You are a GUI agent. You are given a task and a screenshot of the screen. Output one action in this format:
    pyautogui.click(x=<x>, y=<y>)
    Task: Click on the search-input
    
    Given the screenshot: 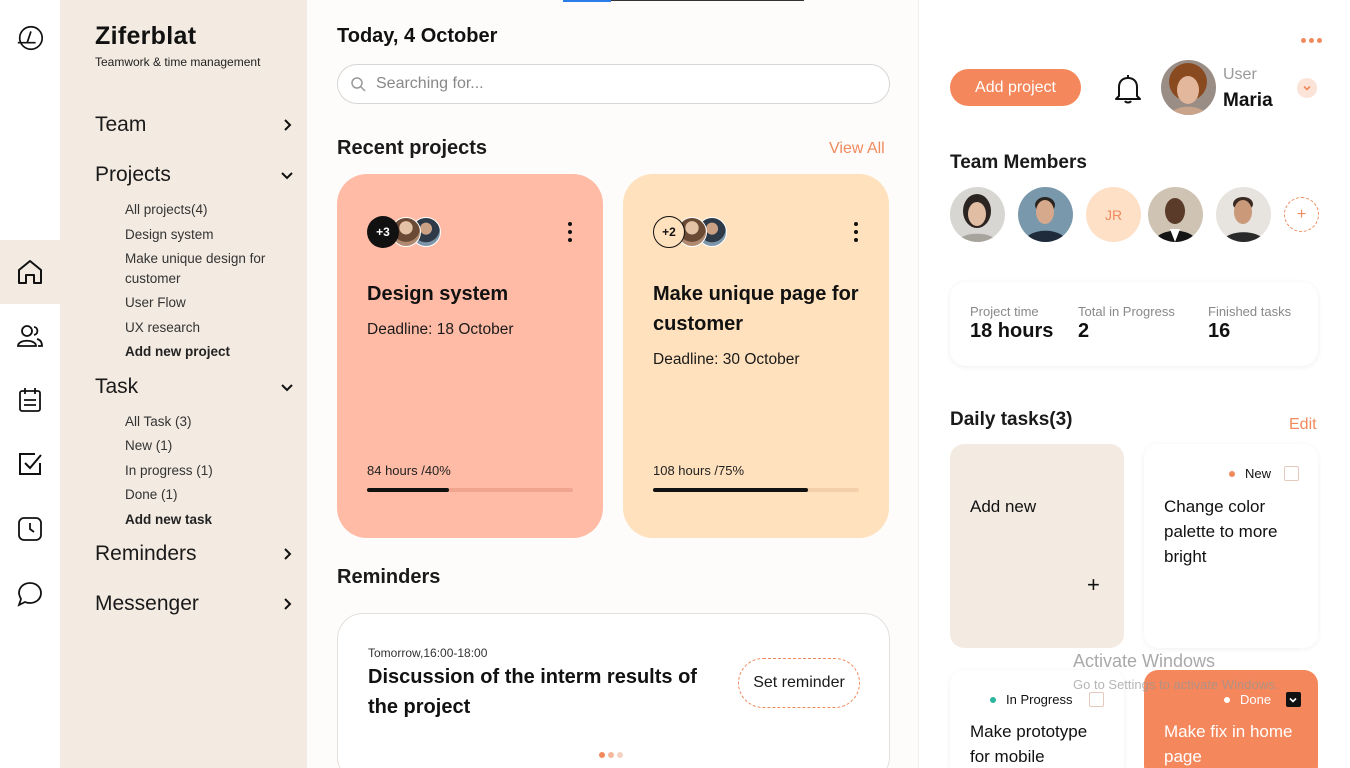 What is the action you would take?
    pyautogui.click(x=616, y=84)
    